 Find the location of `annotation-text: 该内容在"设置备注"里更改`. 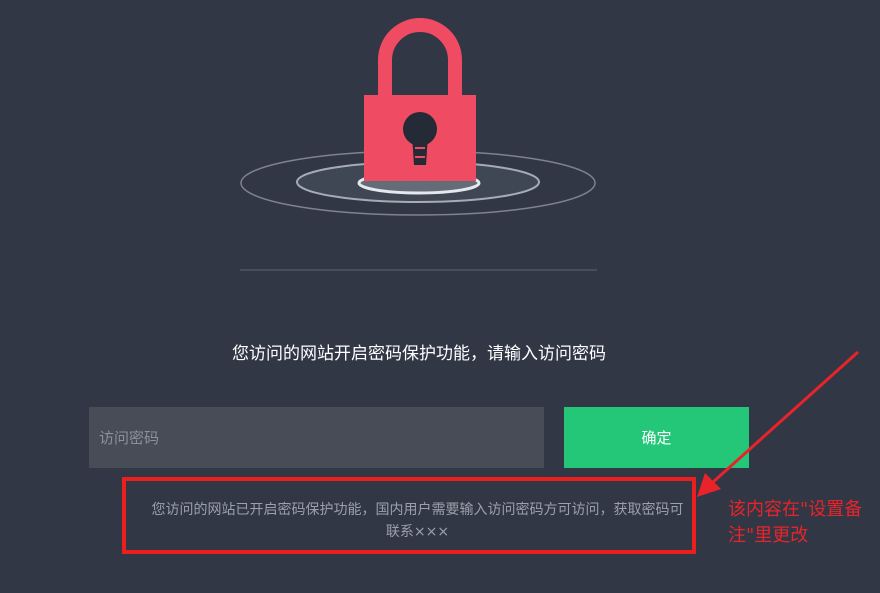

annotation-text: 该内容在"设置备注"里更改 is located at coordinates (795, 522).